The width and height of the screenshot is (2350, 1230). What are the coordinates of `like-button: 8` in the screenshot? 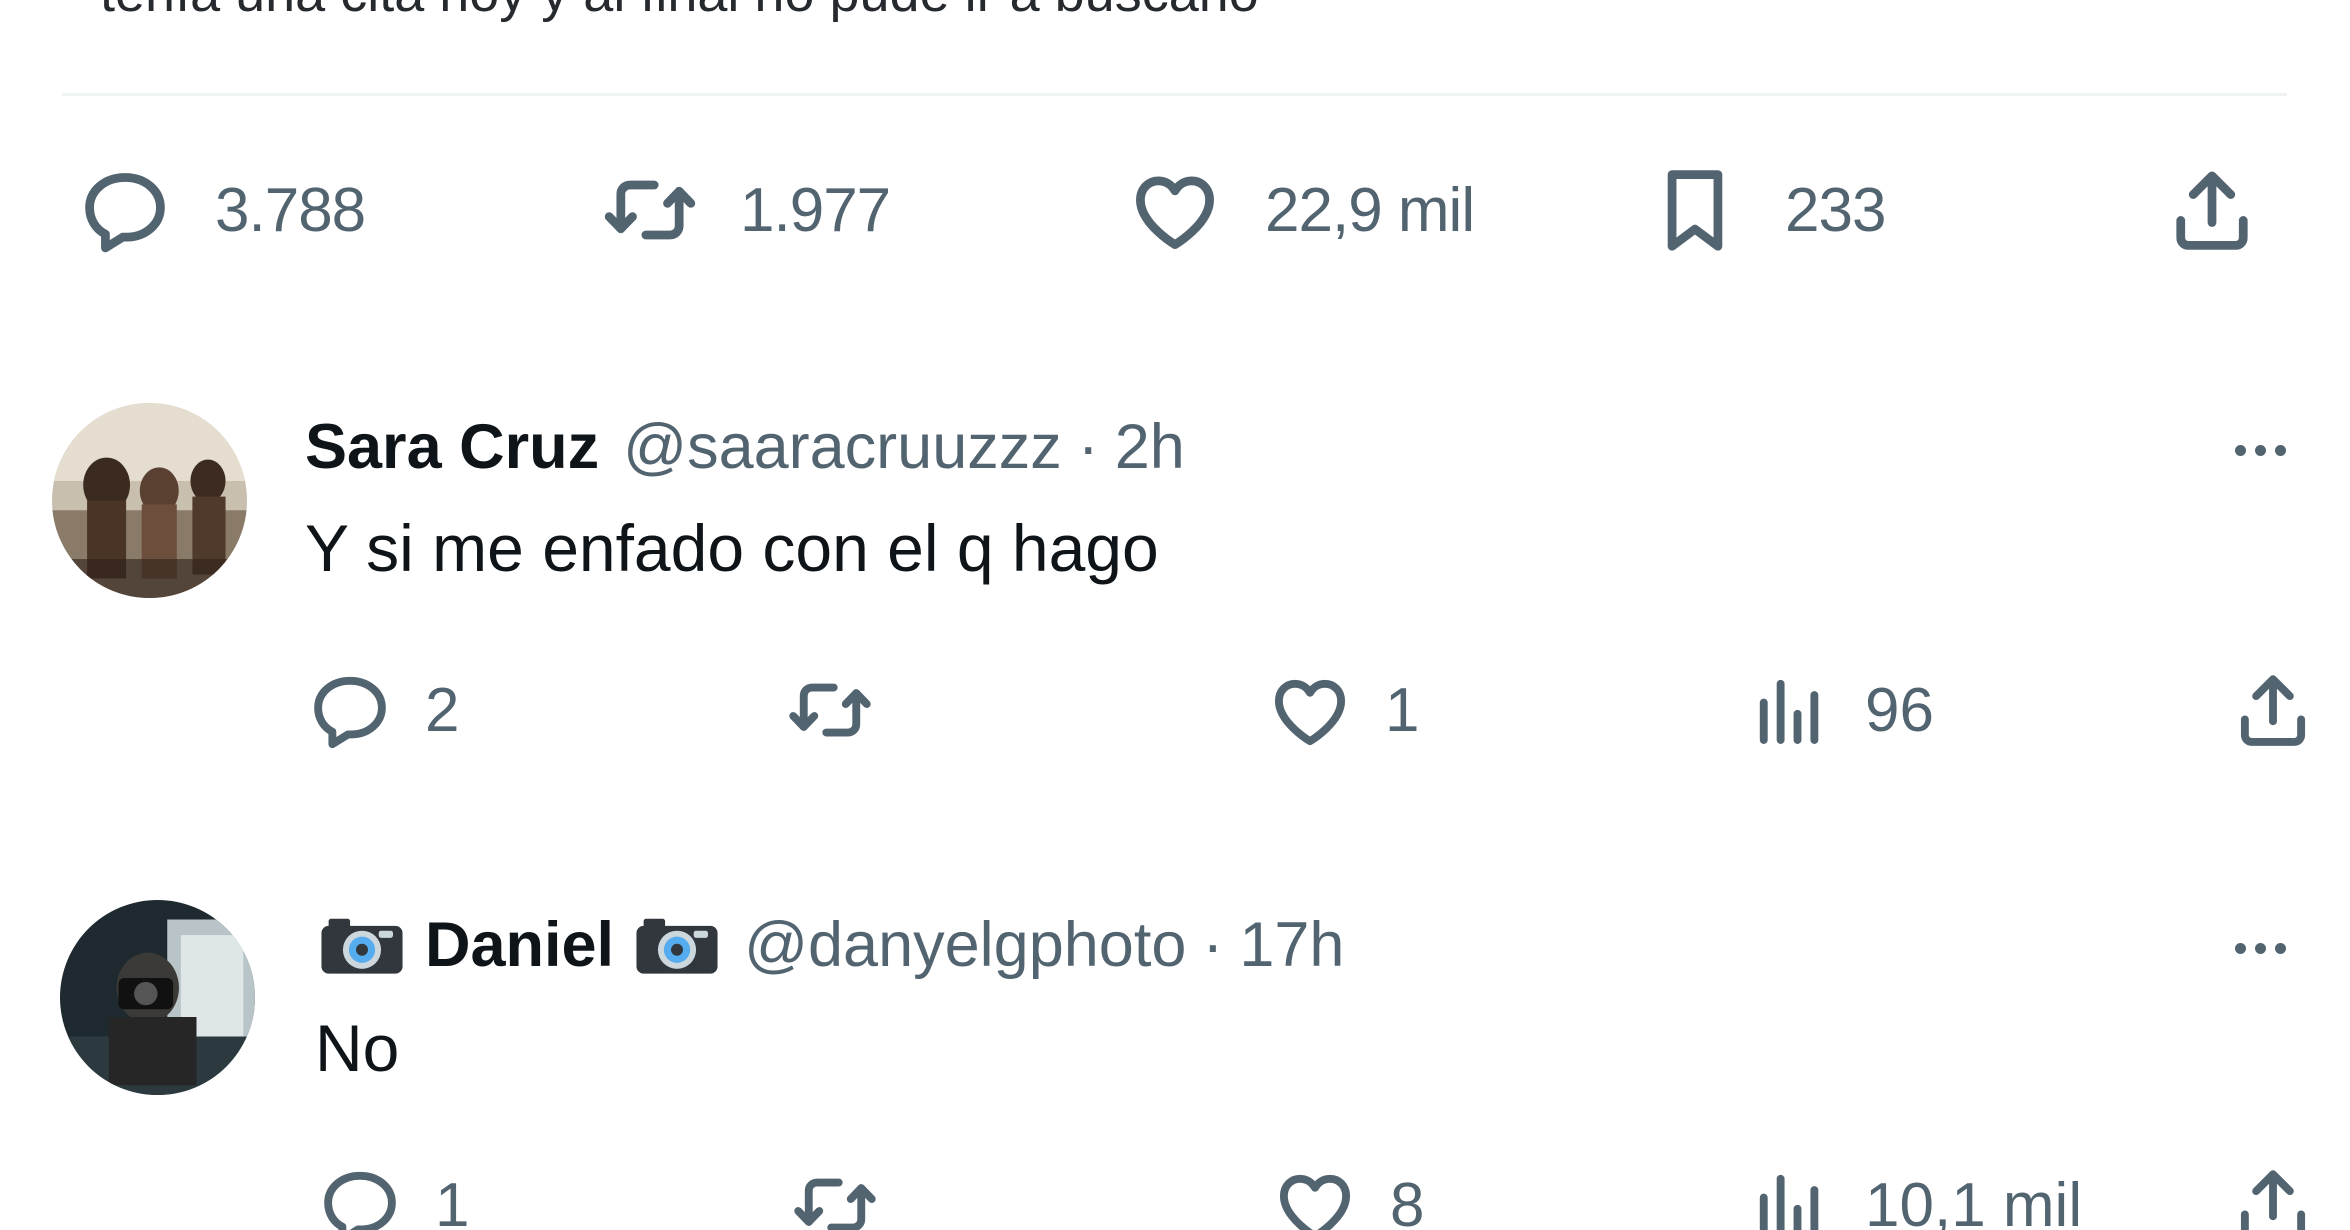 It's located at (1347, 1195).